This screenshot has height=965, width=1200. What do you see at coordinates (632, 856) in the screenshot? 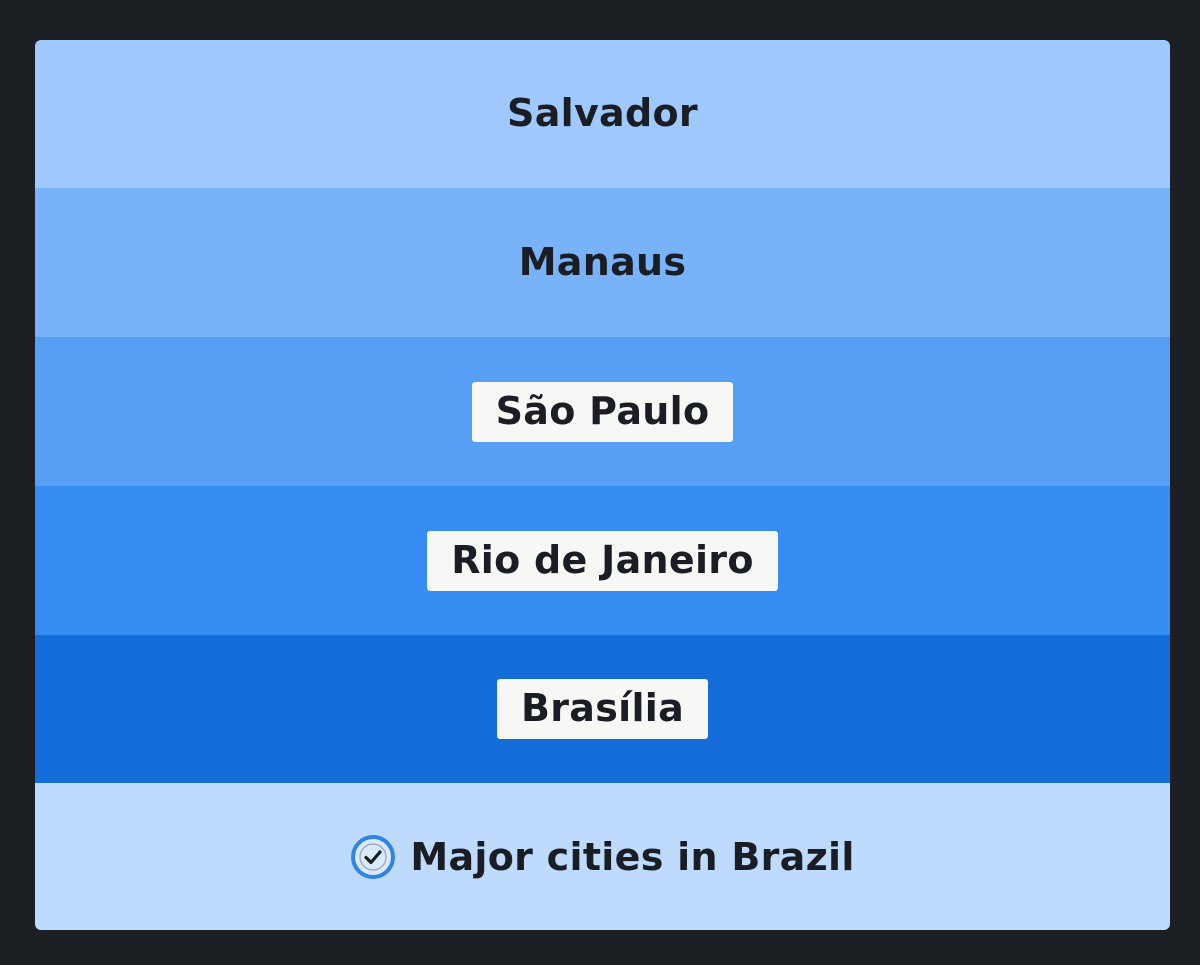
I see `footer-caption: Major cities in Brazil` at bounding box center [632, 856].